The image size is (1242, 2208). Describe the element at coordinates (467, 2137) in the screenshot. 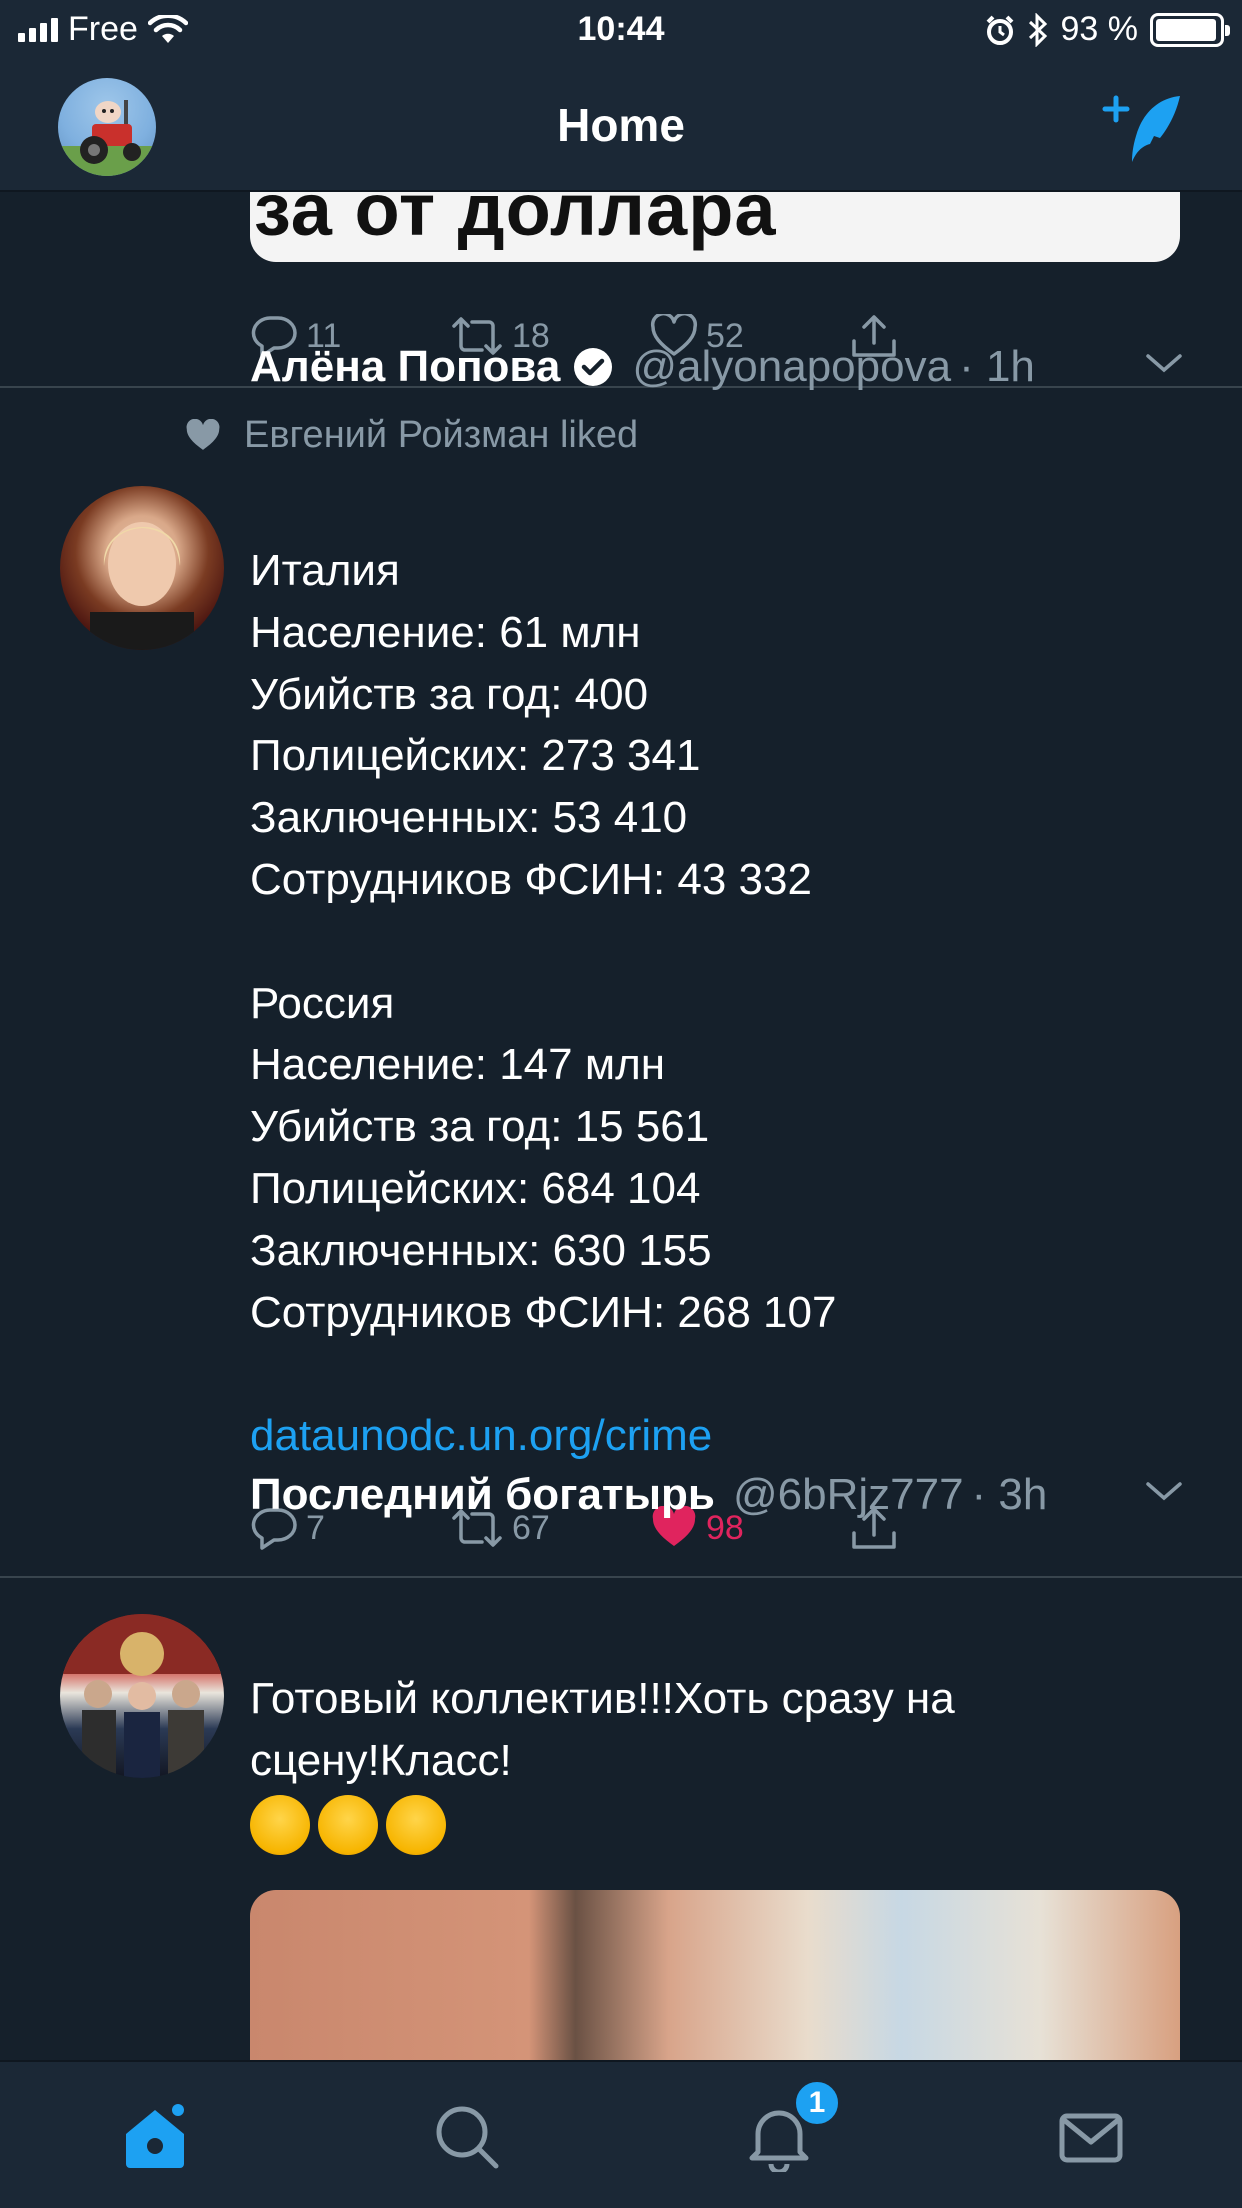

I see `search-icon` at that location.